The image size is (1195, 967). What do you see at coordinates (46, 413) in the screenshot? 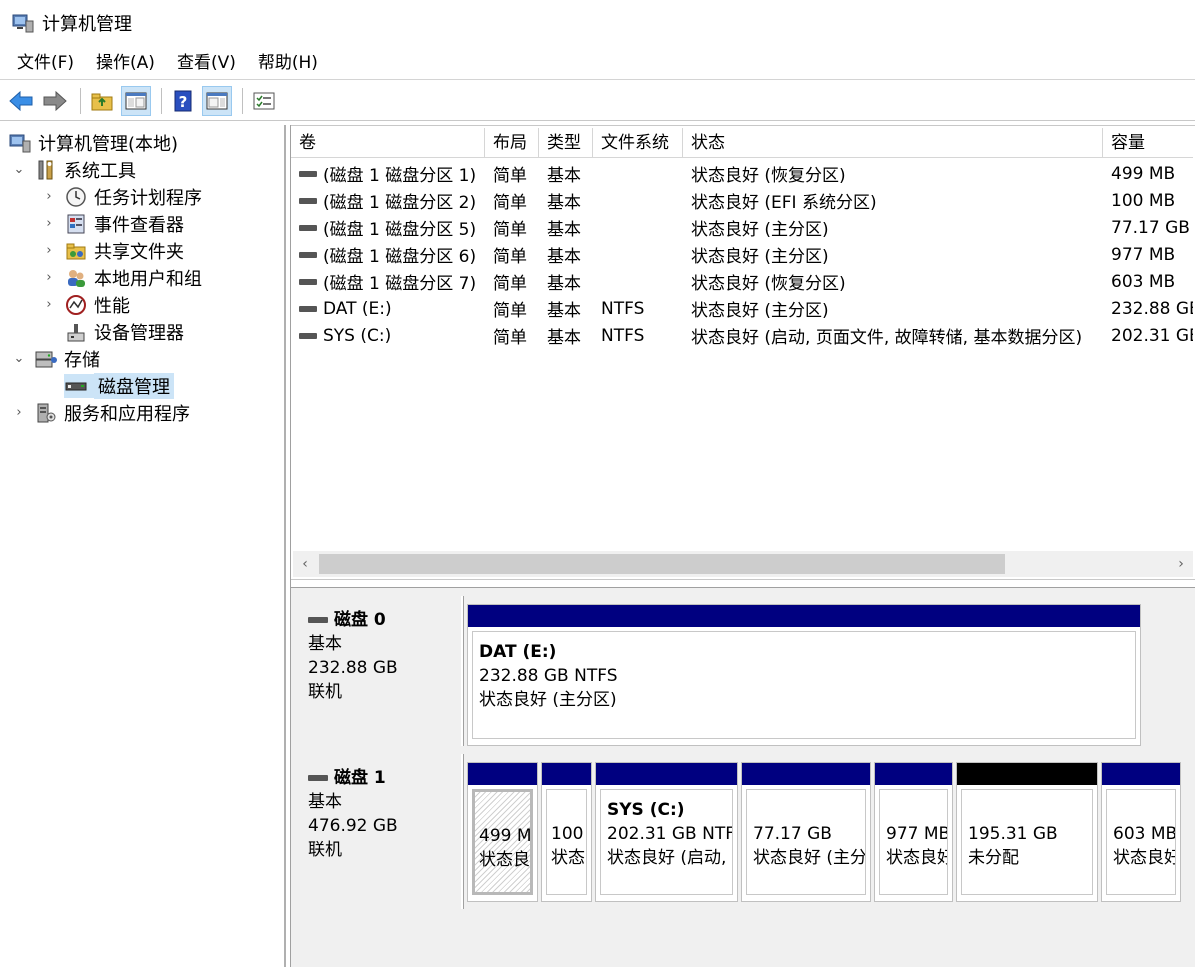
I see `services-icon` at bounding box center [46, 413].